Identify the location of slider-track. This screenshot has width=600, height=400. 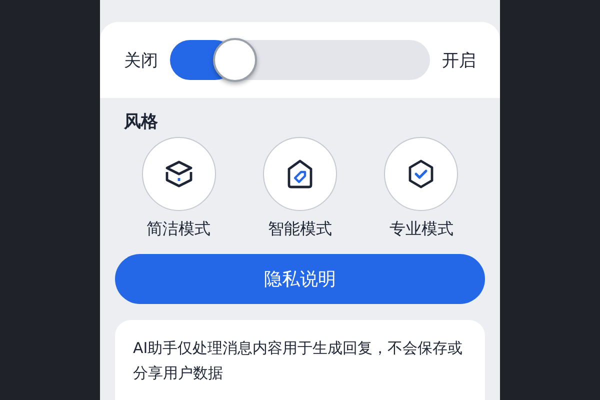
(300, 60).